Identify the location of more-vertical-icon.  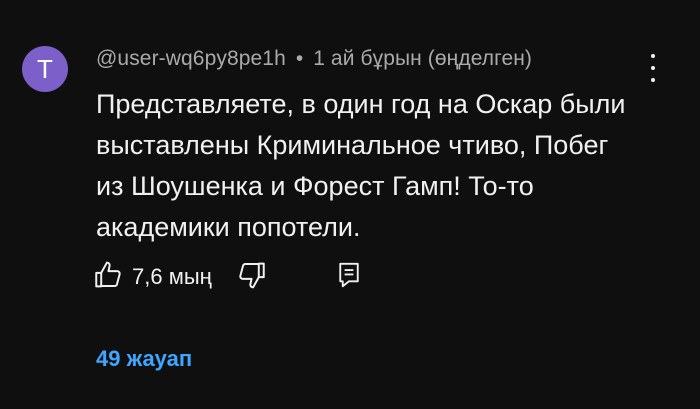
(653, 68).